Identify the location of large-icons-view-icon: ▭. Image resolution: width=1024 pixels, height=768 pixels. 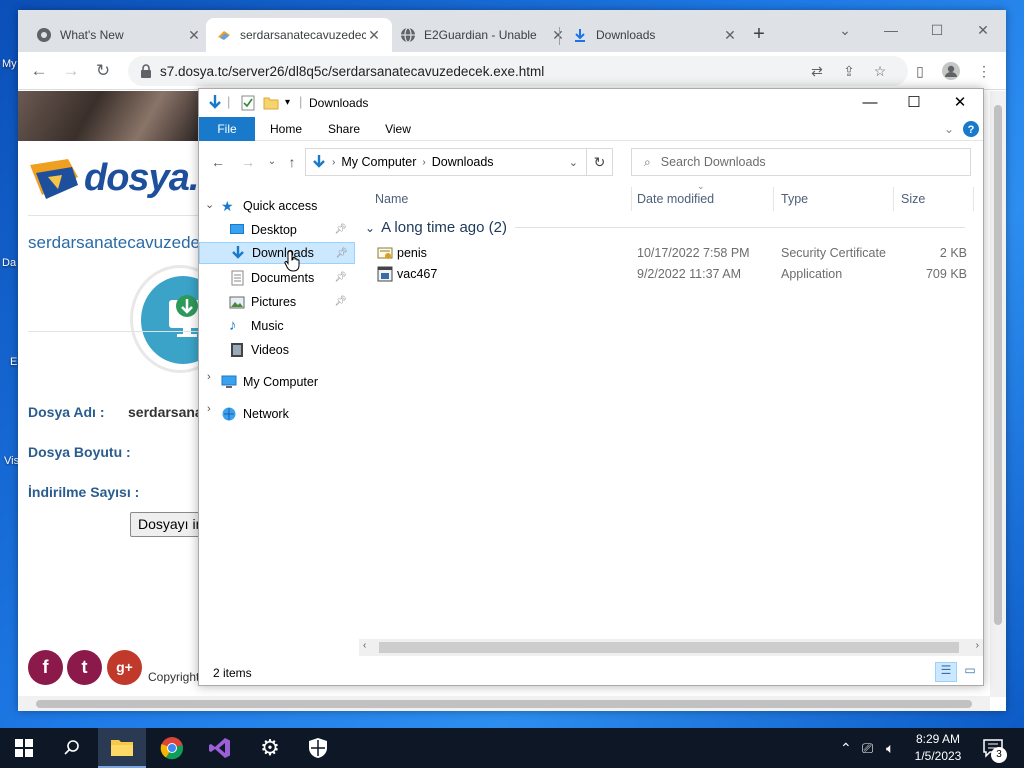
(970, 672).